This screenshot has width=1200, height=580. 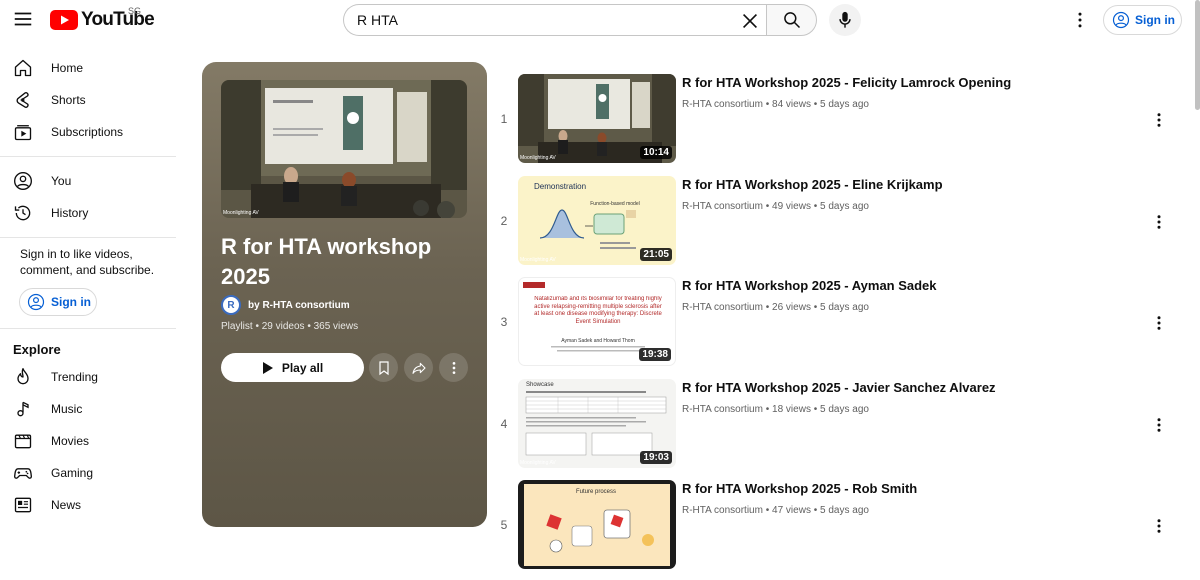 I want to click on sidebar-item-subscriptions: Subscriptions, so click(x=88, y=132).